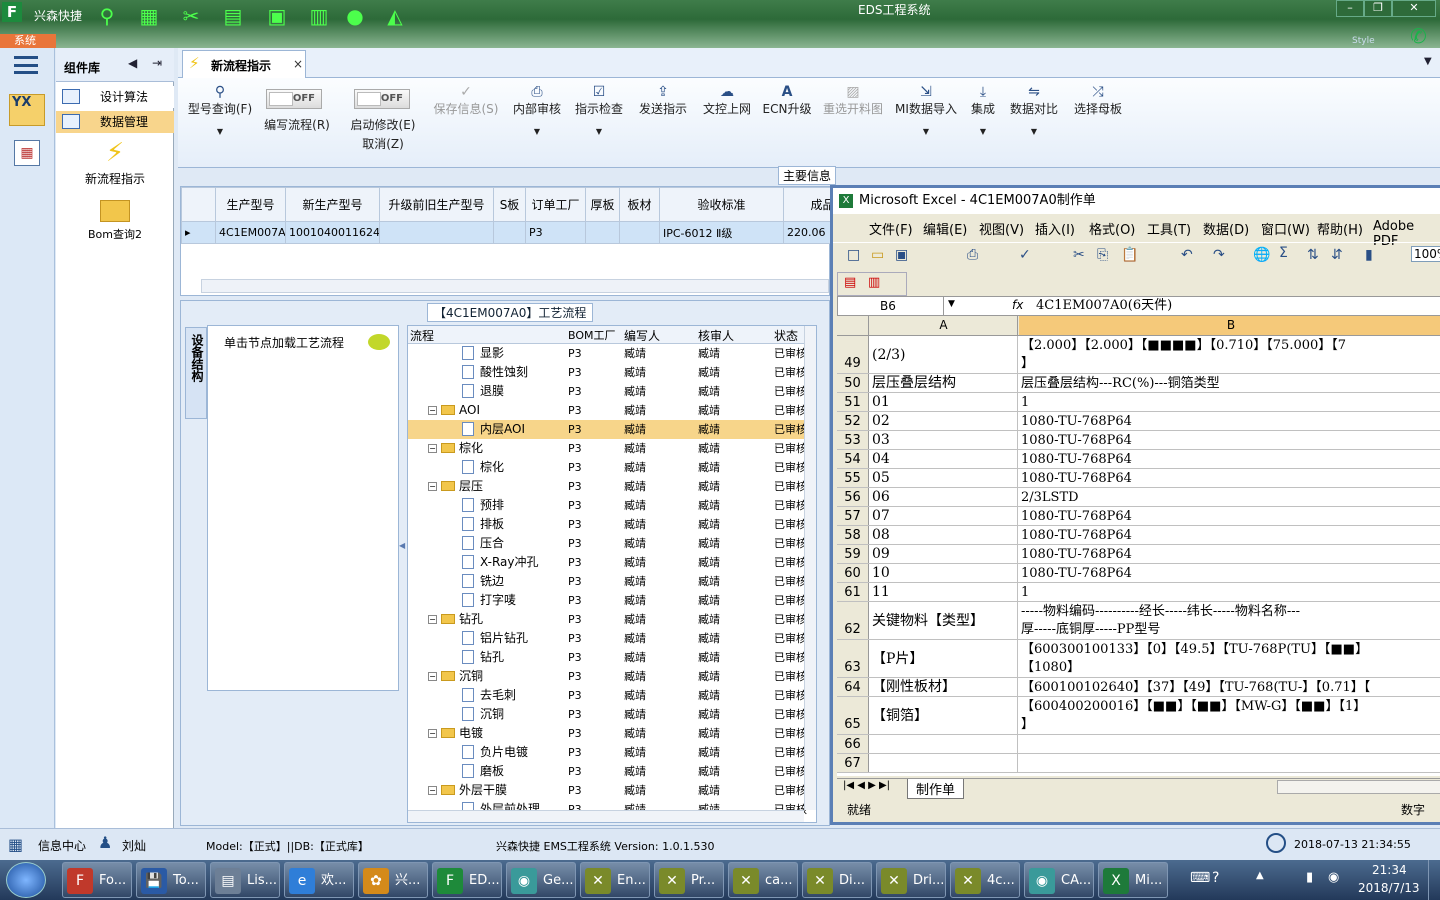 This screenshot has width=1440, height=900. I want to click on name-box: B6, so click(891, 306).